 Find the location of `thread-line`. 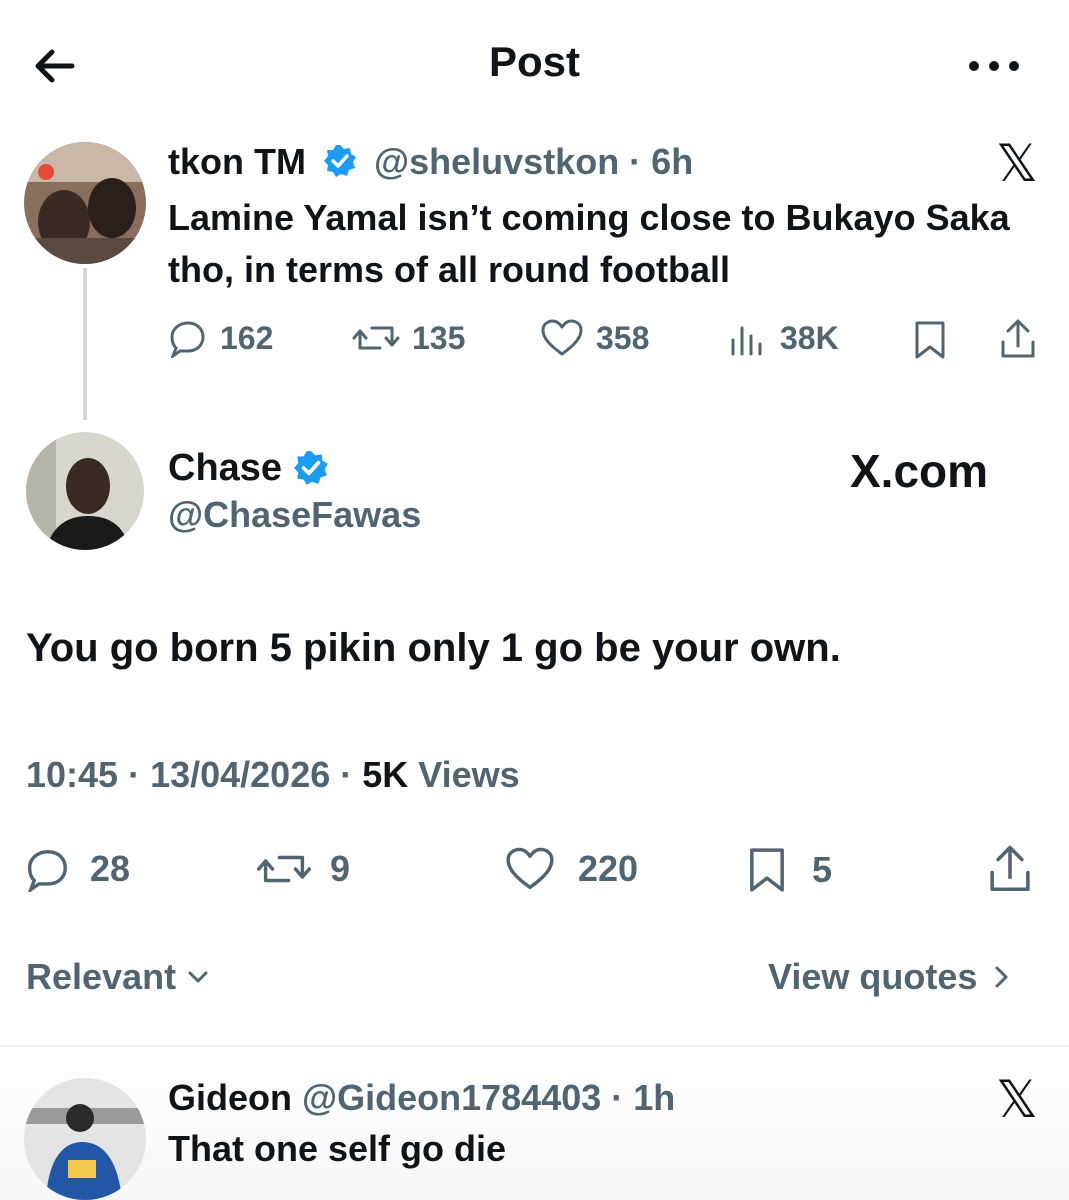

thread-line is located at coordinates (85, 344).